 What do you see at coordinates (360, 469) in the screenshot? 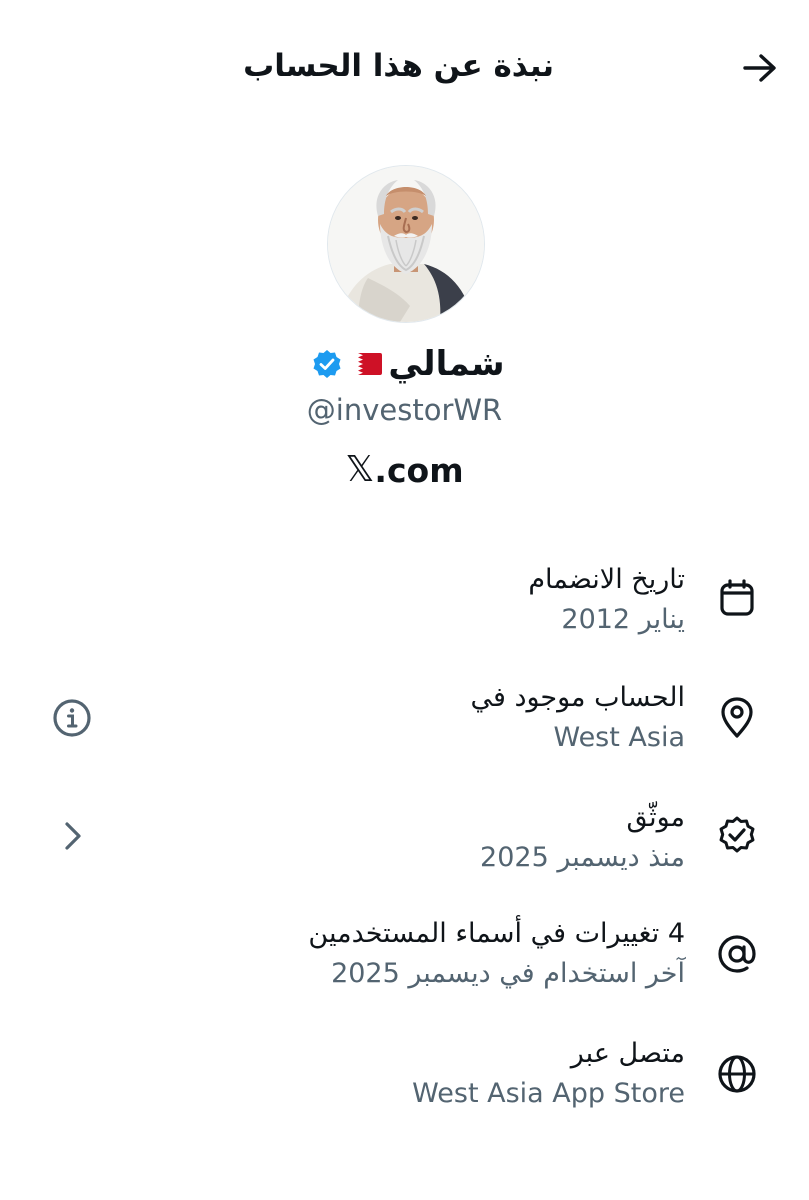
I see `x-logo: 𝕏` at bounding box center [360, 469].